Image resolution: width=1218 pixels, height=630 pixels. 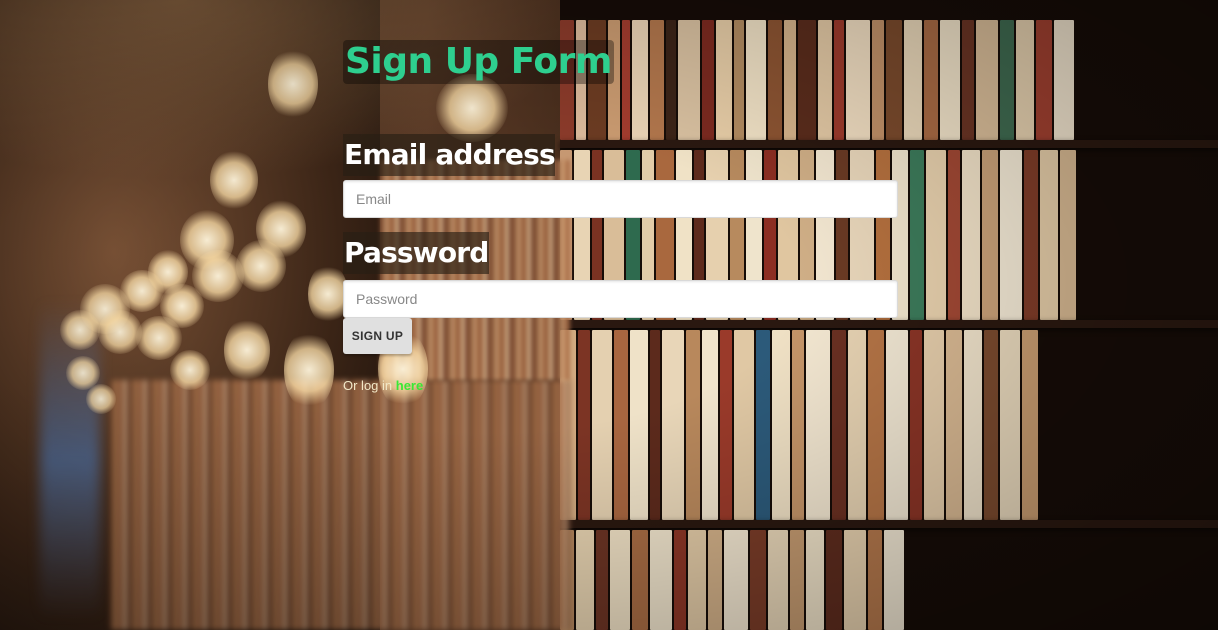 What do you see at coordinates (369, 385) in the screenshot?
I see `login-prefix-text: Or log in` at bounding box center [369, 385].